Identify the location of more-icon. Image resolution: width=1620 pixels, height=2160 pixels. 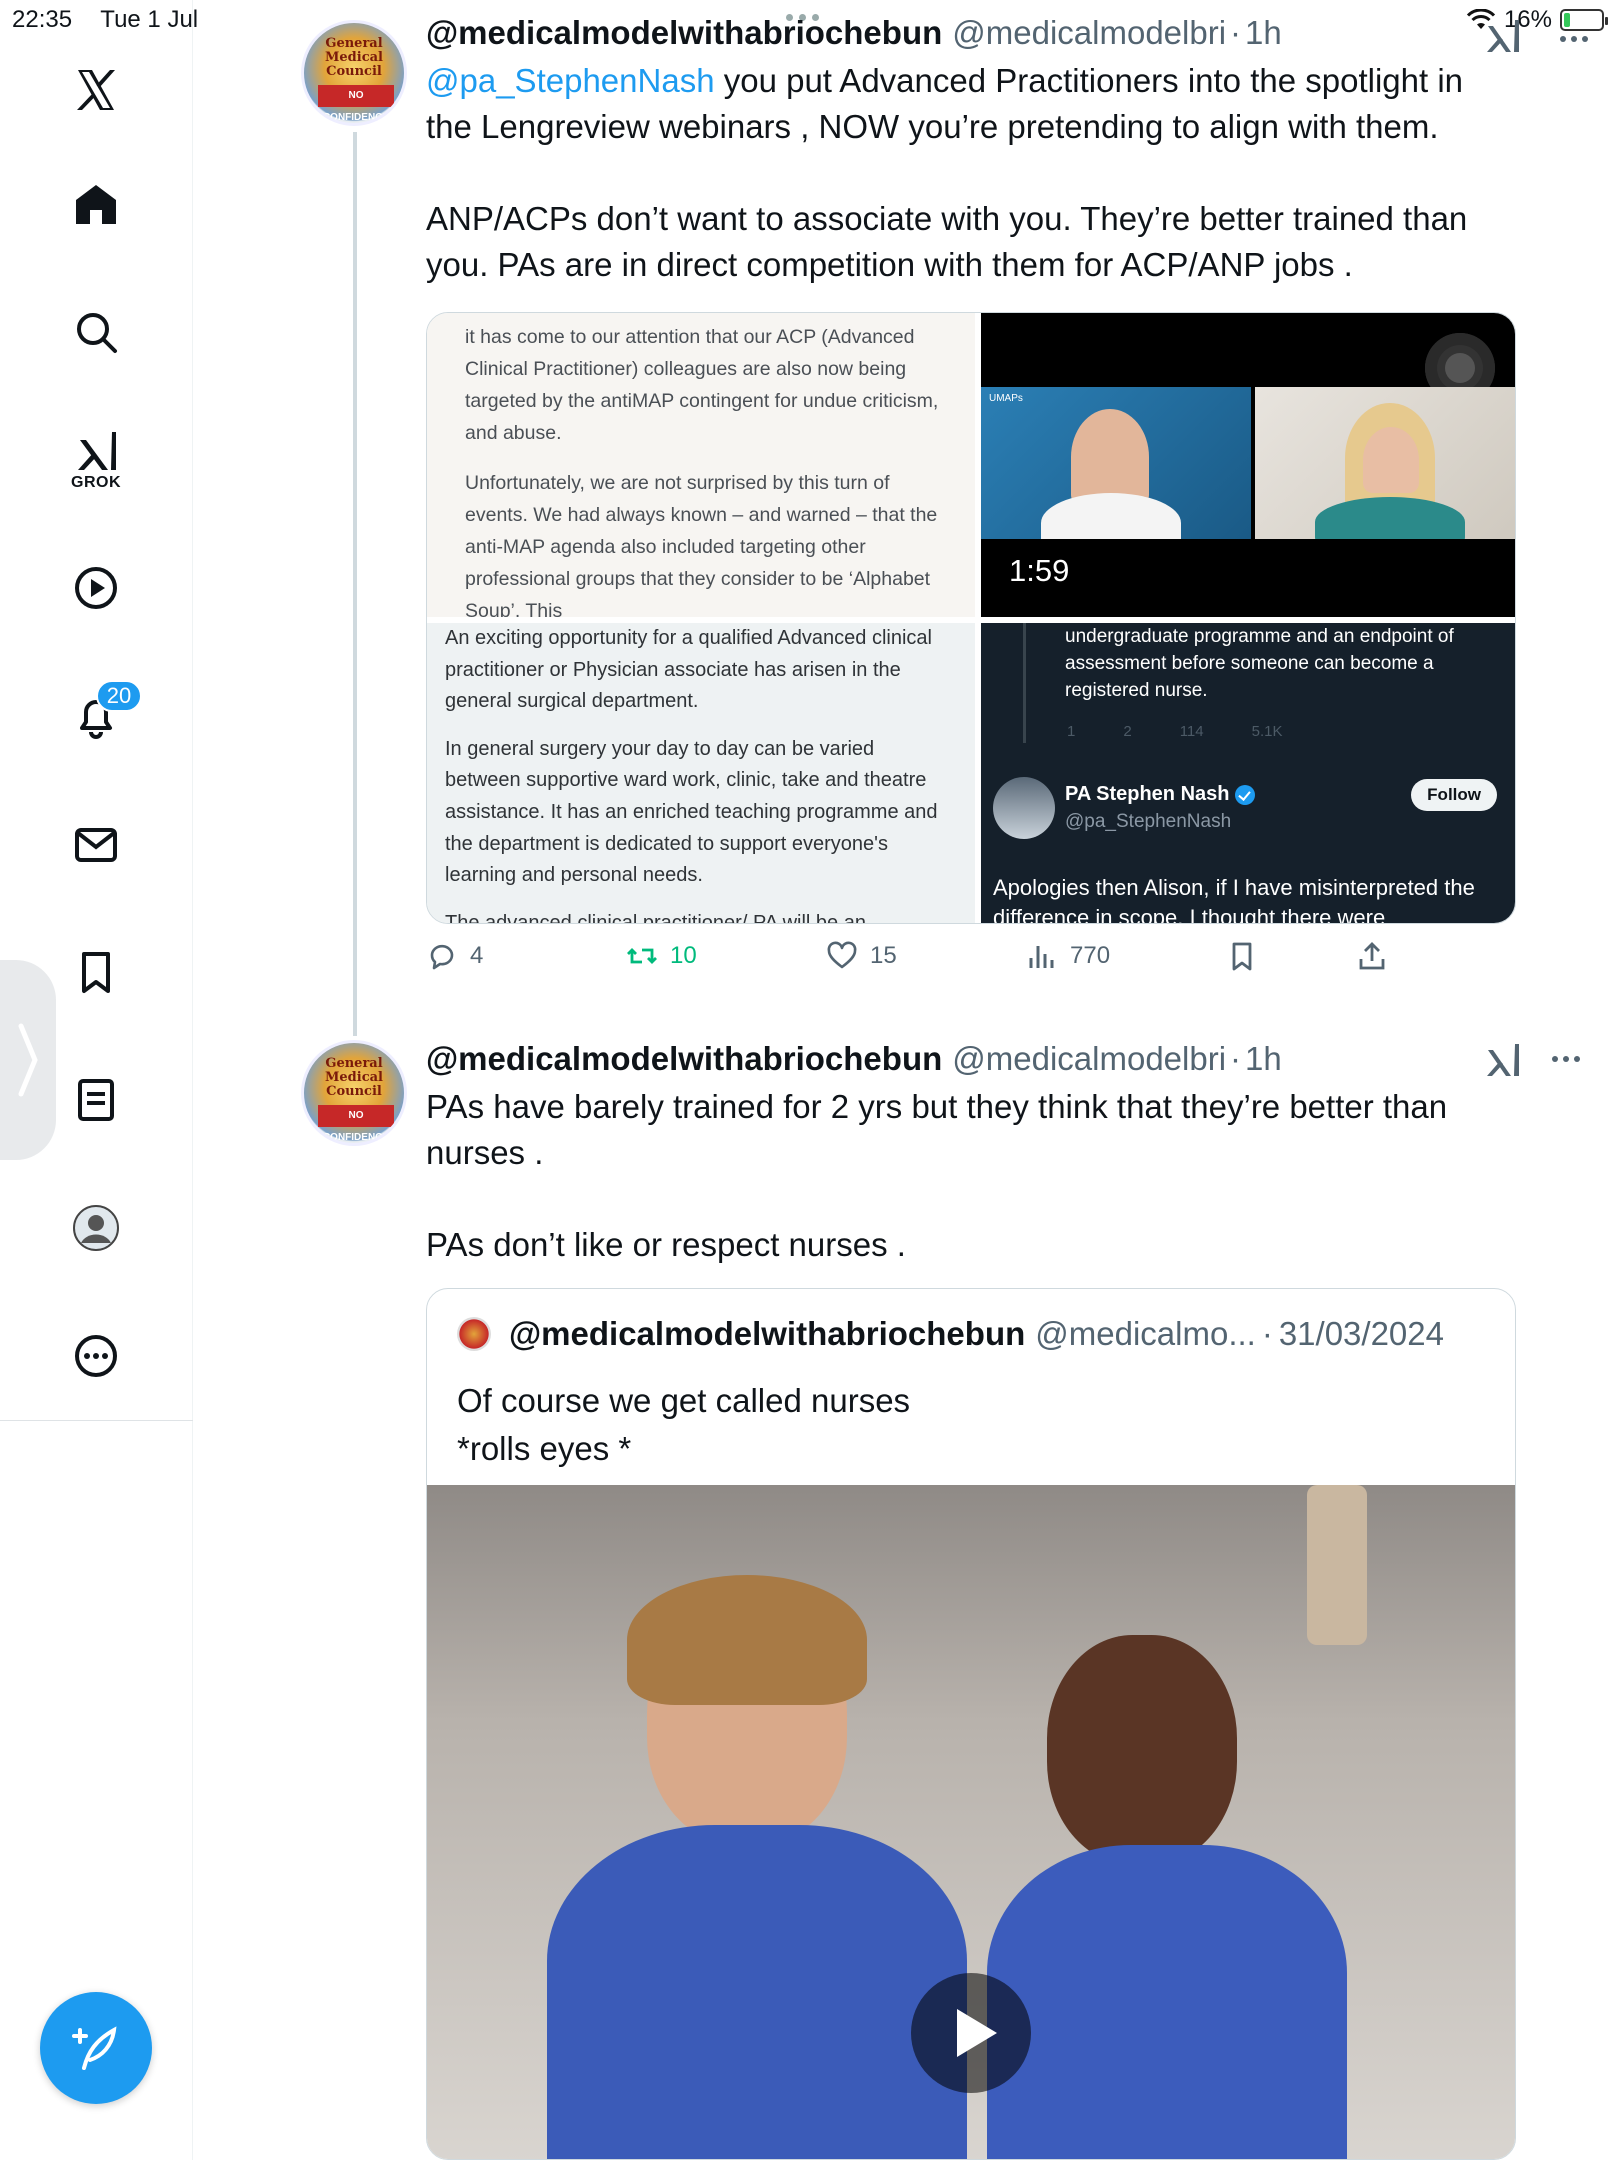
(96, 1356).